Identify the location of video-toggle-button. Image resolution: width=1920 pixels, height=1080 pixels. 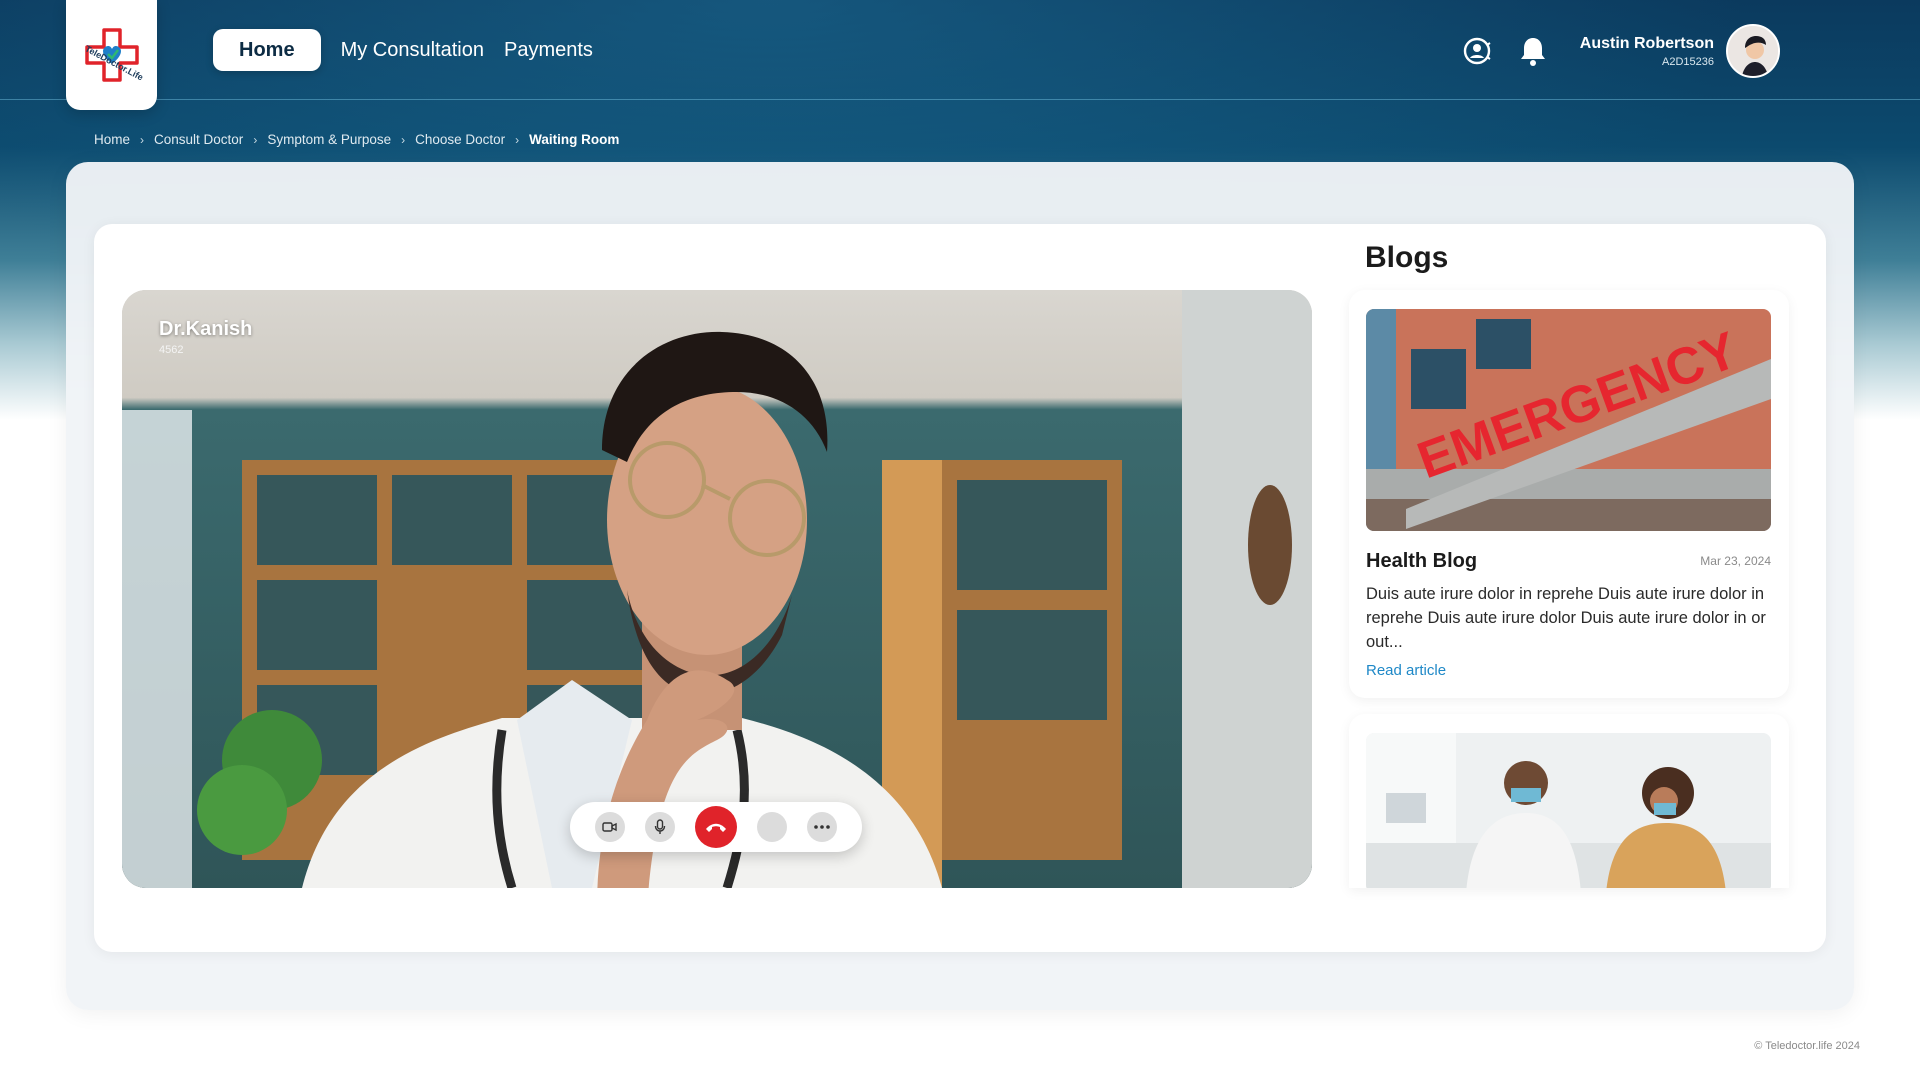
(610, 827).